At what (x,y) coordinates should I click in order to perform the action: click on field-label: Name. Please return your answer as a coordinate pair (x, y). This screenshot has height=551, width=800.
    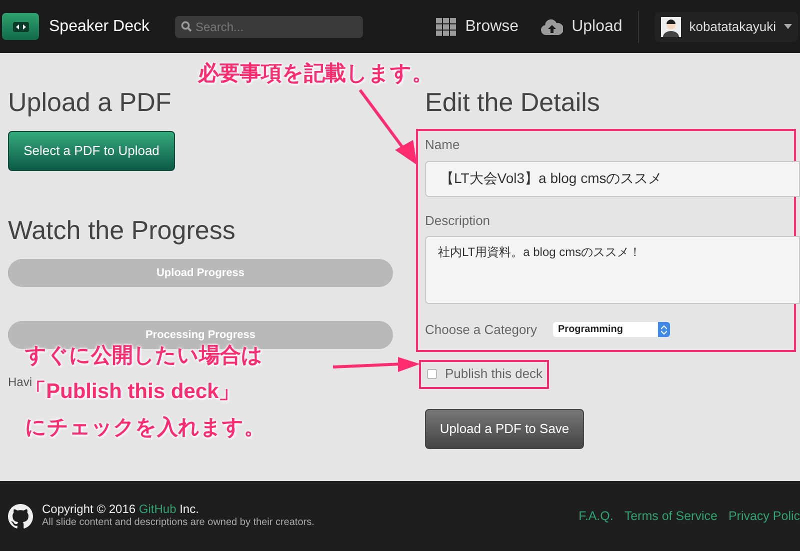
    Looking at the image, I should click on (443, 145).